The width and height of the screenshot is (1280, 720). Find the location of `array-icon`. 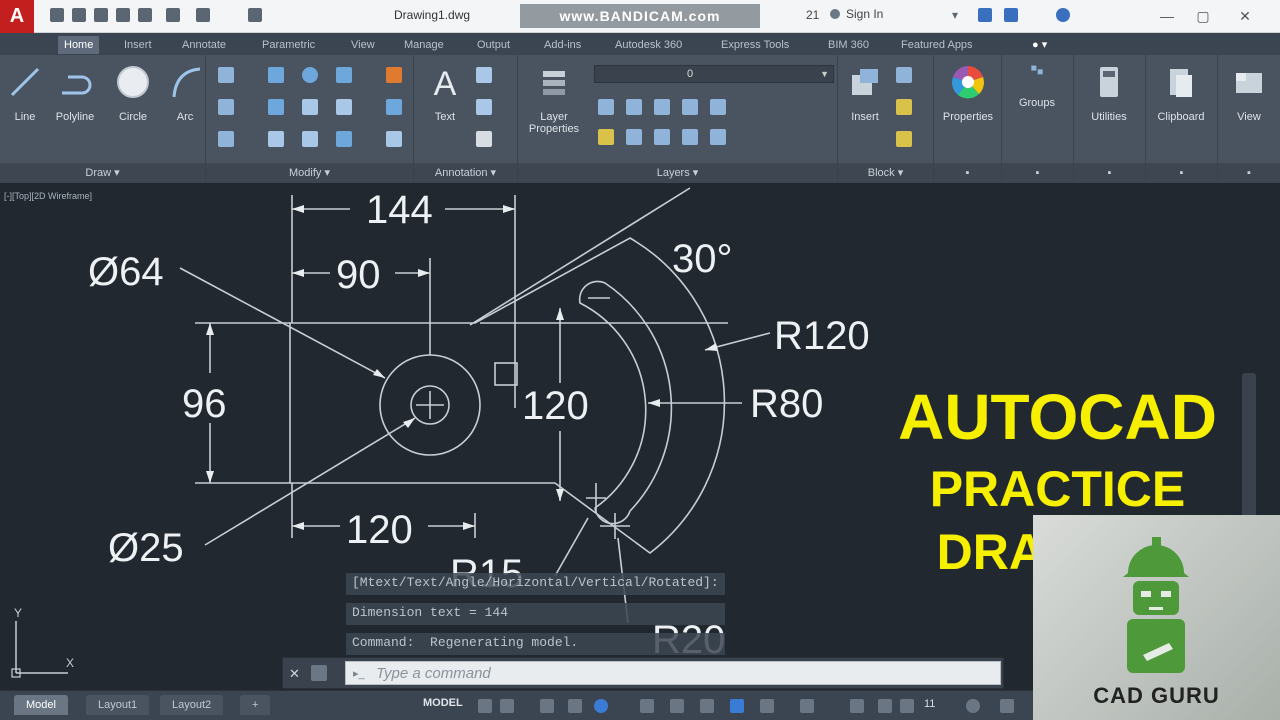

array-icon is located at coordinates (344, 139).